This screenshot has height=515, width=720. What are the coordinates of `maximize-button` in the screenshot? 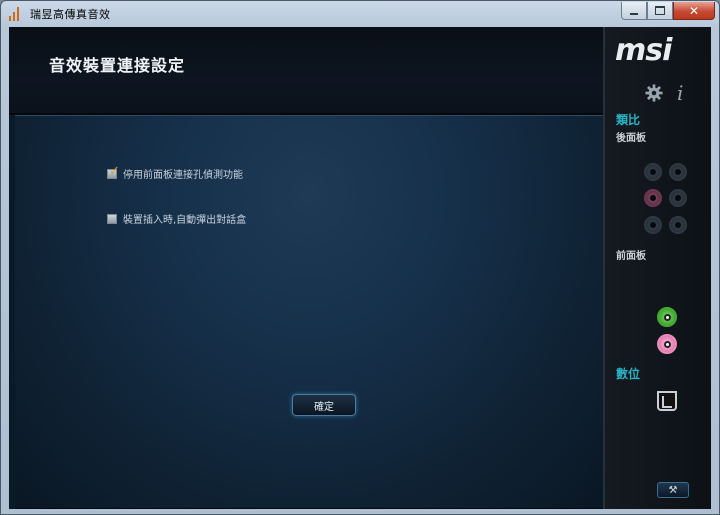 It's located at (660, 11).